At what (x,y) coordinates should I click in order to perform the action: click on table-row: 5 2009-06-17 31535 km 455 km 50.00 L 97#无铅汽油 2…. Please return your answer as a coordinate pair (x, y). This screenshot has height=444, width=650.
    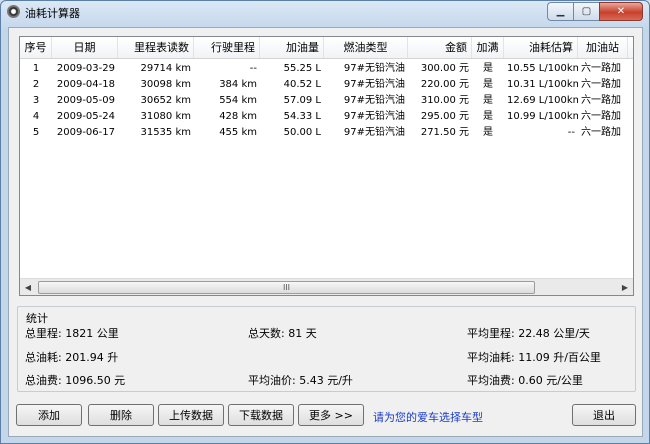
    Looking at the image, I should click on (326, 133).